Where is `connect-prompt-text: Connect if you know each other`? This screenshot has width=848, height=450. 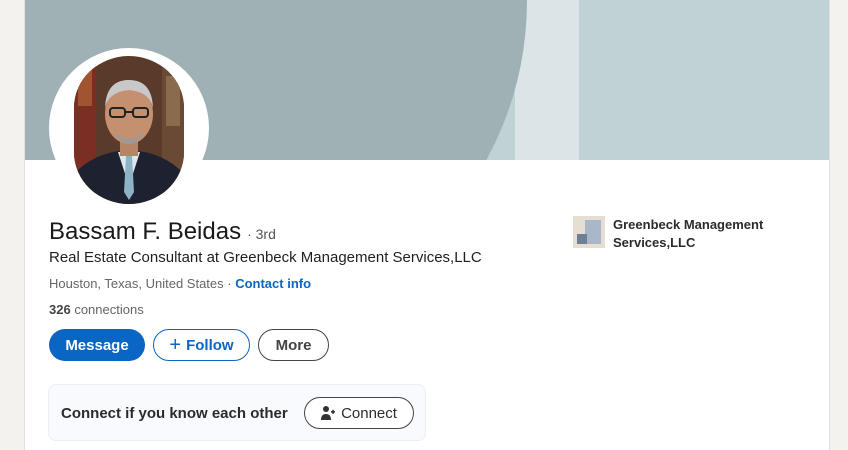
connect-prompt-text: Connect if you know each other is located at coordinates (174, 413).